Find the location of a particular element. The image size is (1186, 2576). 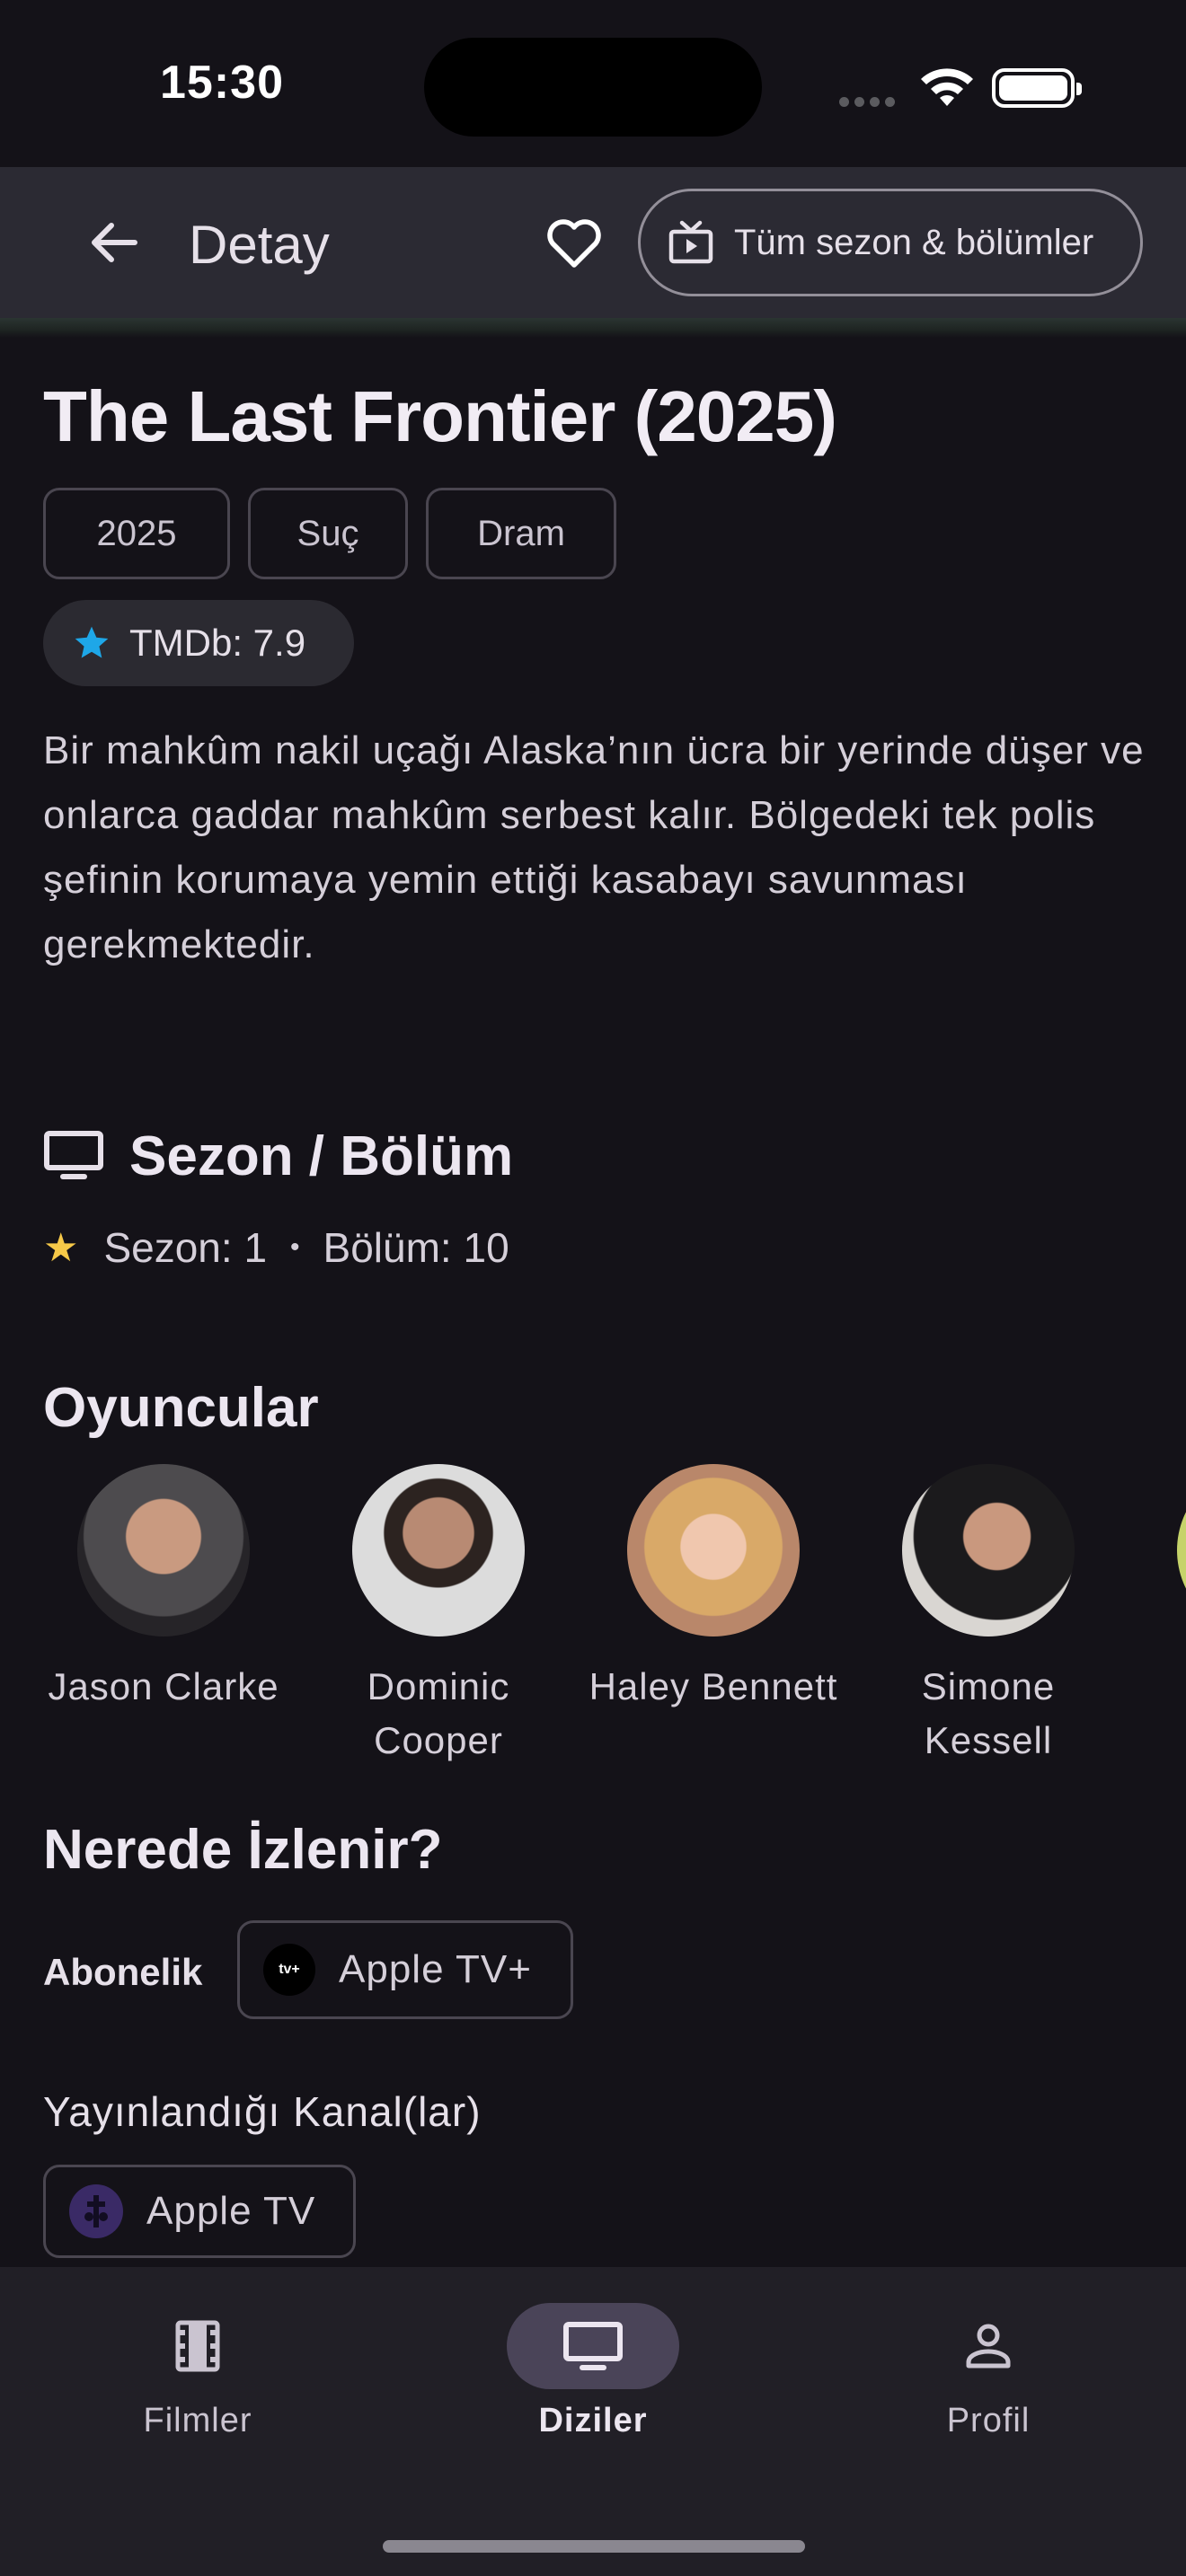

cellular-signal-icon is located at coordinates (869, 101).